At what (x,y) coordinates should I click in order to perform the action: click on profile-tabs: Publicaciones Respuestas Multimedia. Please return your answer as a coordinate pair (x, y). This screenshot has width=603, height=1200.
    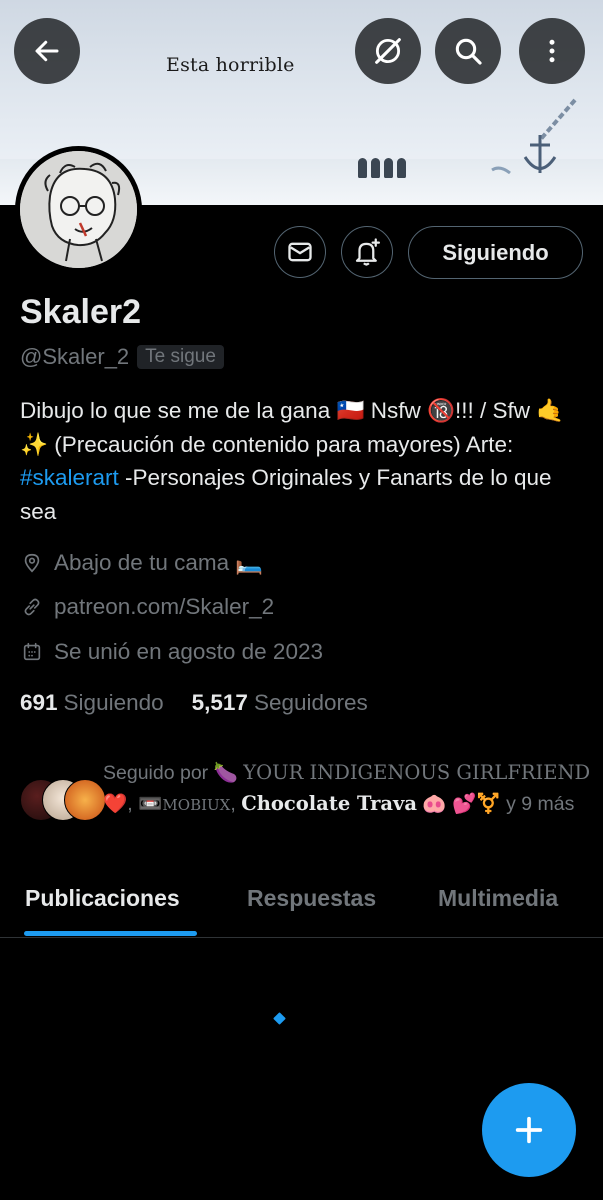
    Looking at the image, I should click on (301, 904).